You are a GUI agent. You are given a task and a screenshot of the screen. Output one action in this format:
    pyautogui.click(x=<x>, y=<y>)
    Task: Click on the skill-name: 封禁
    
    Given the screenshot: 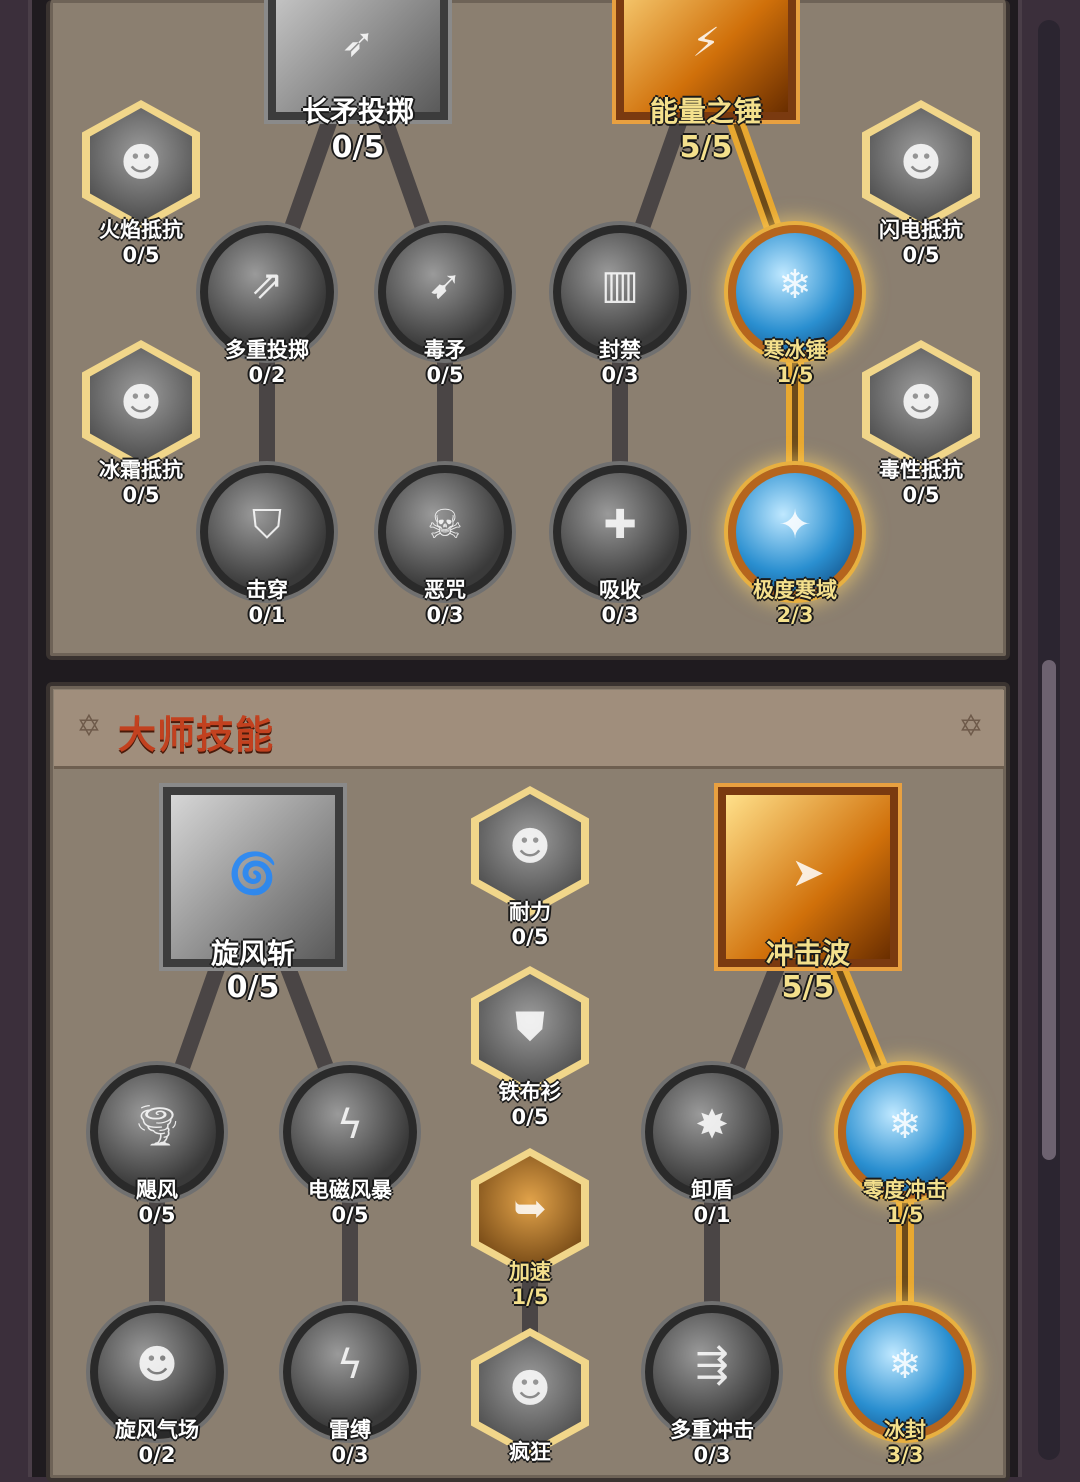 What is the action you would take?
    pyautogui.click(x=620, y=350)
    